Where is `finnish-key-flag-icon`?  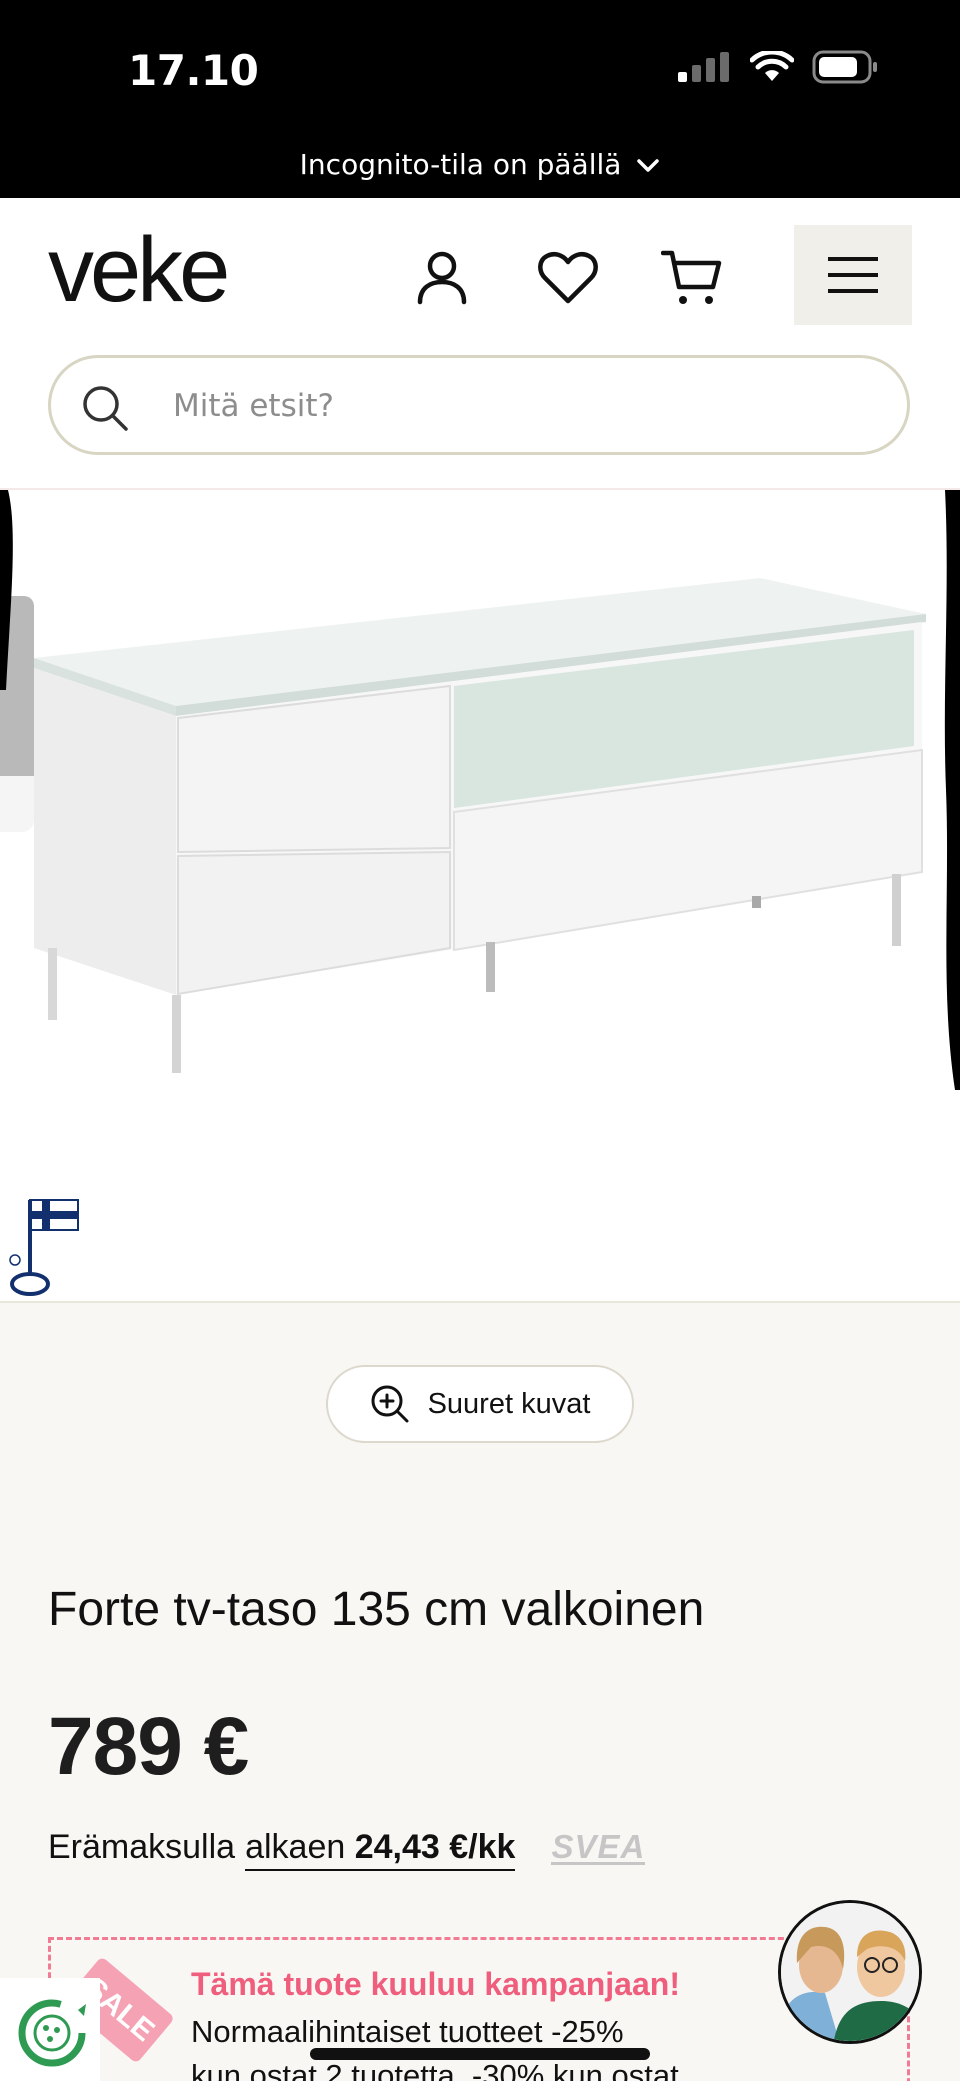 finnish-key-flag-icon is located at coordinates (44, 1247).